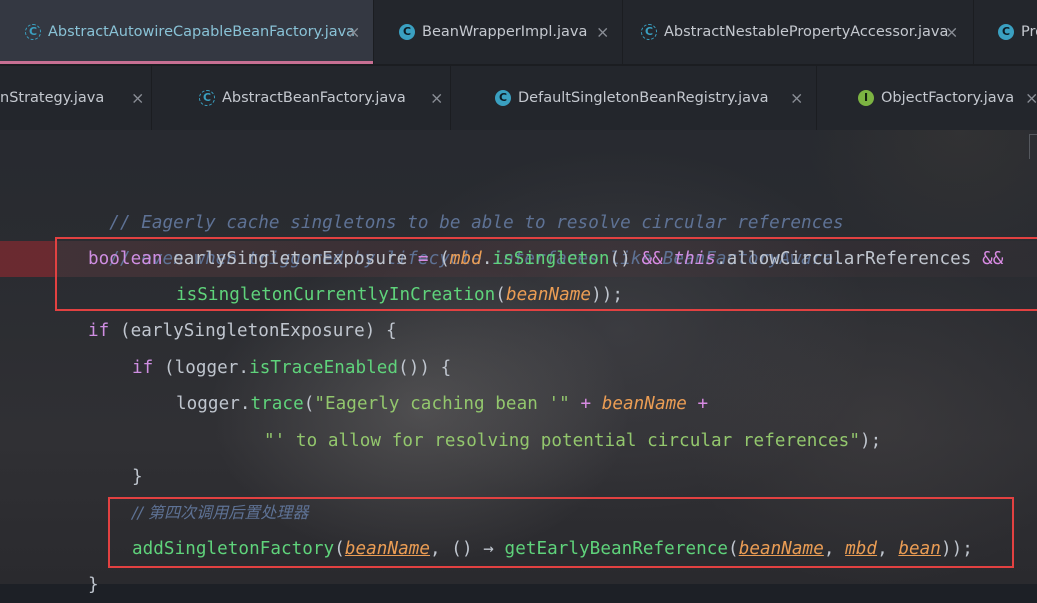  Describe the element at coordinates (292, 368) in the screenshot. I see `code-line-if-trace: if (logger.isTraceEnabled()) {` at that location.